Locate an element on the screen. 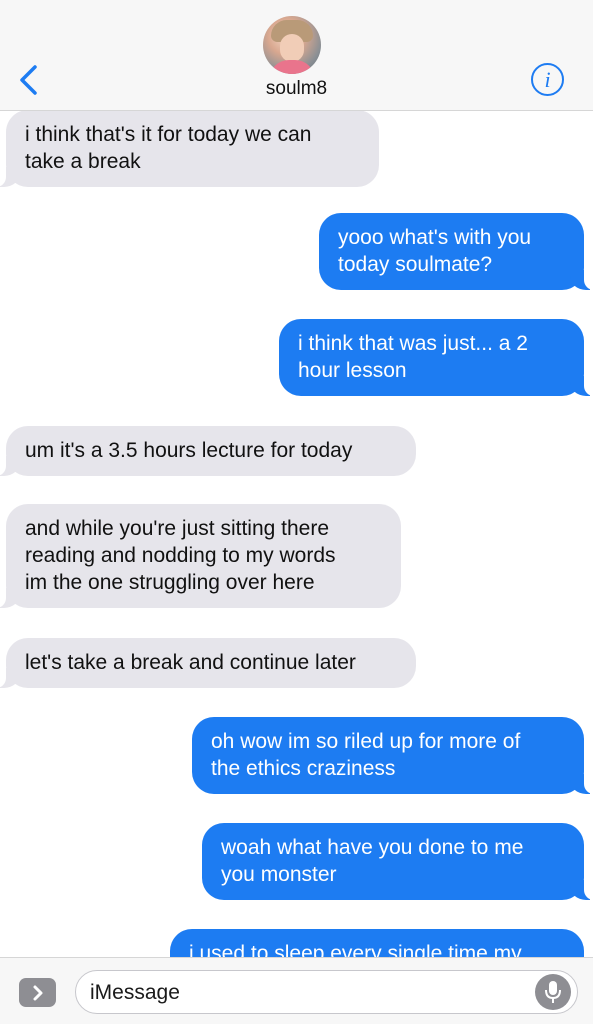 This screenshot has width=593, height=1024. contact-avatar is located at coordinates (292, 45).